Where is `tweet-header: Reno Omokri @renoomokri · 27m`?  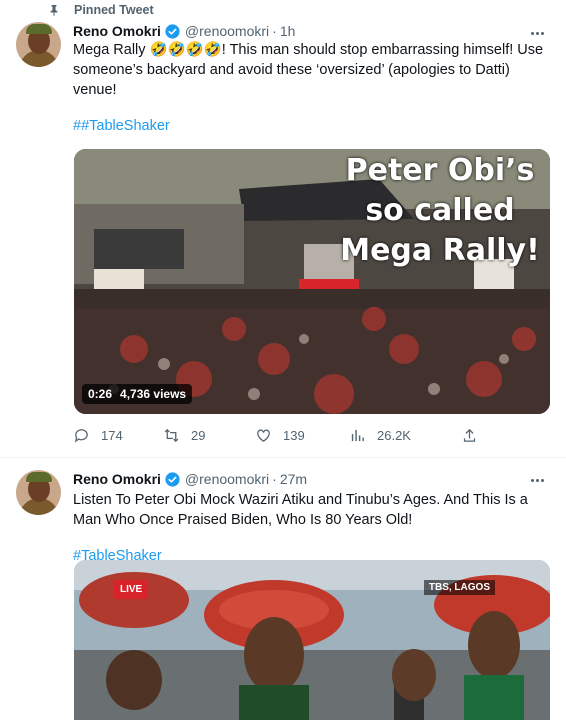 tweet-header: Reno Omokri @renoomokri · 27m is located at coordinates (190, 479).